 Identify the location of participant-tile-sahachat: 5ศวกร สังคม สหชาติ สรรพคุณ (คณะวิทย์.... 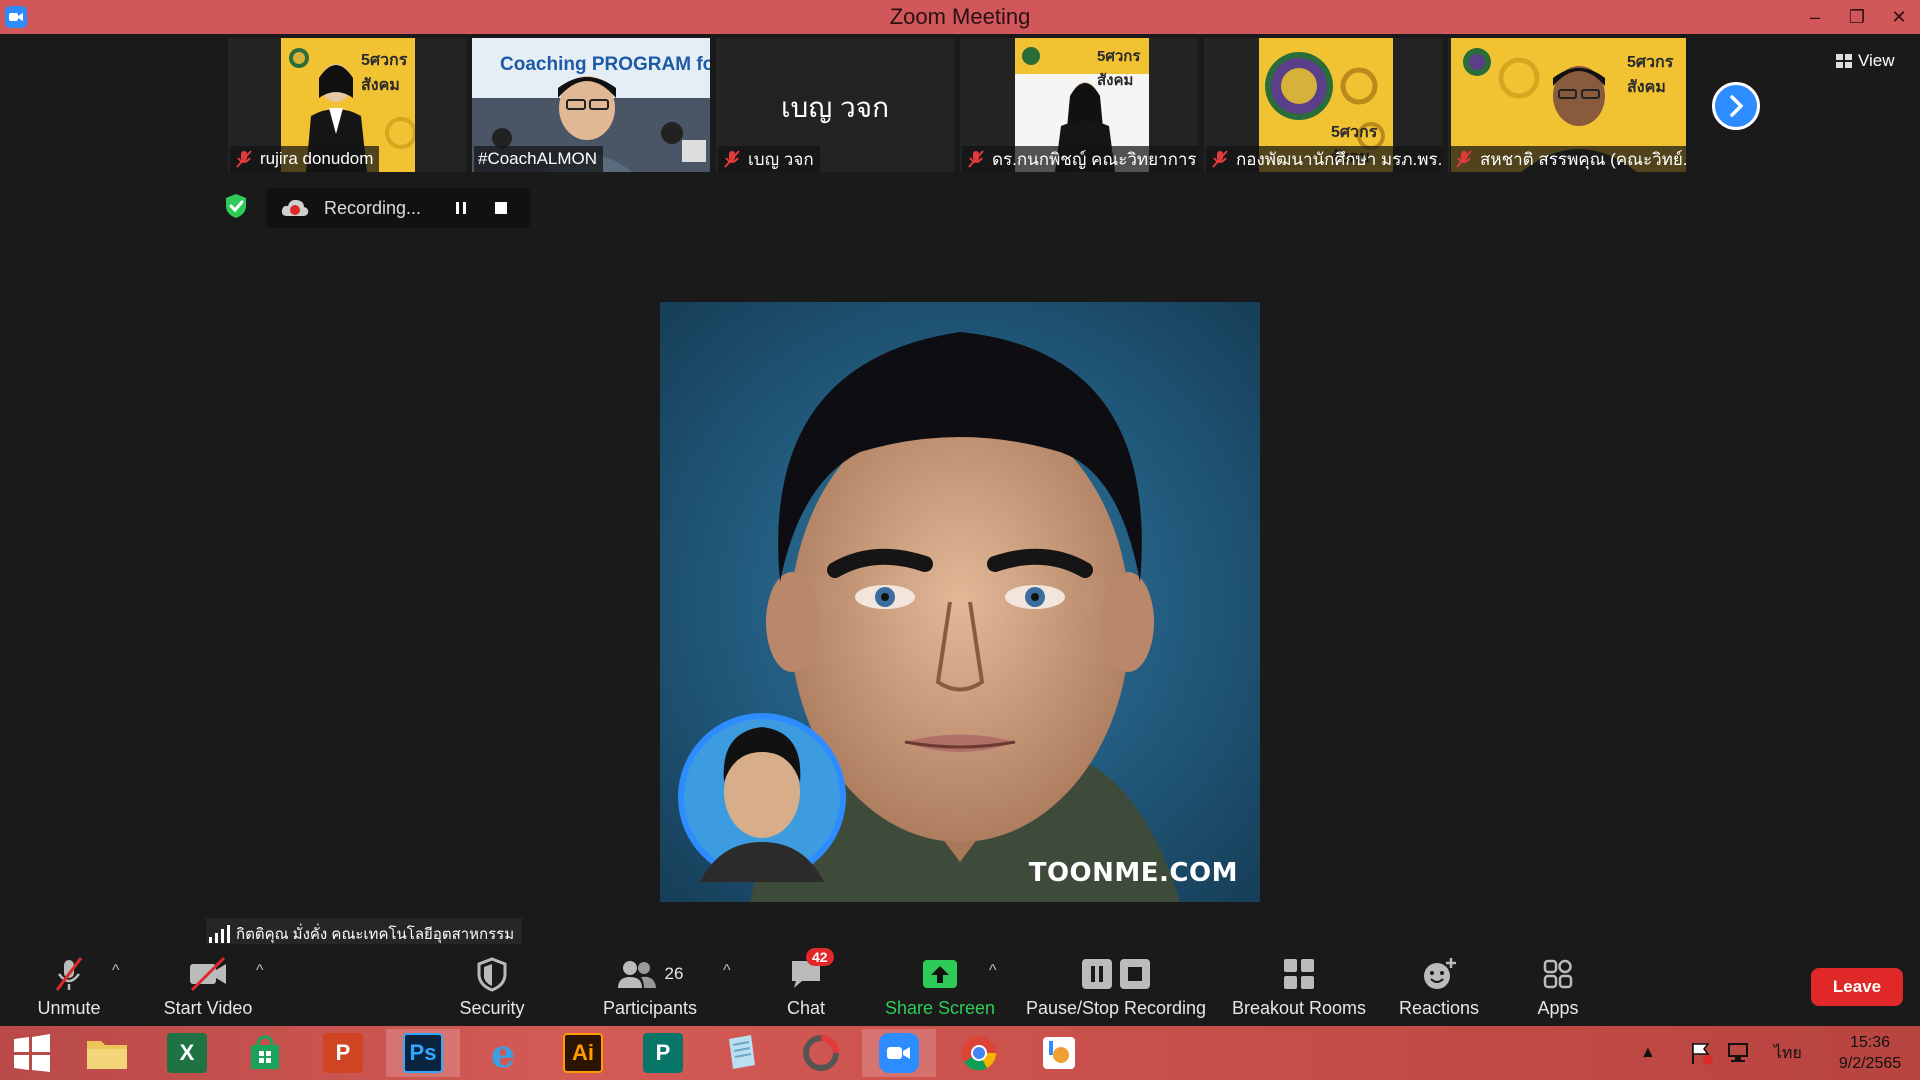
(1567, 105).